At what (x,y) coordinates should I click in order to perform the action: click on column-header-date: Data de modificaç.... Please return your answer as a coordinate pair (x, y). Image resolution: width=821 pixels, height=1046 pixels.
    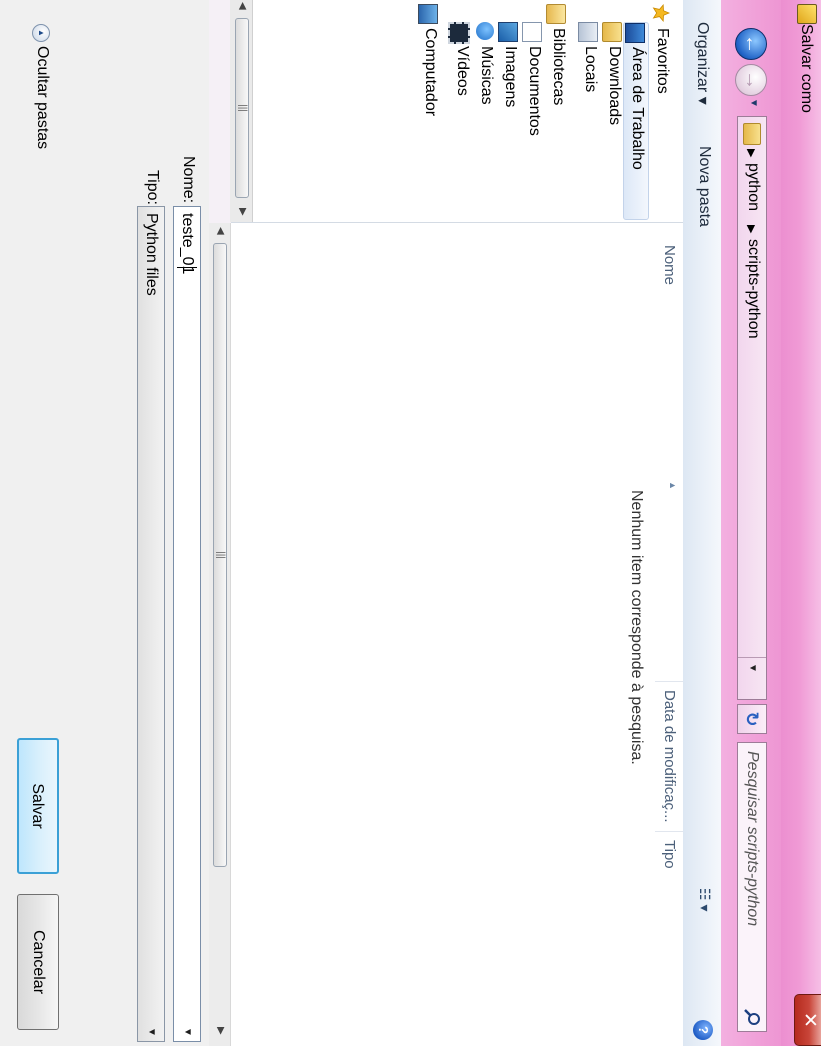
    Looking at the image, I should click on (669, 755).